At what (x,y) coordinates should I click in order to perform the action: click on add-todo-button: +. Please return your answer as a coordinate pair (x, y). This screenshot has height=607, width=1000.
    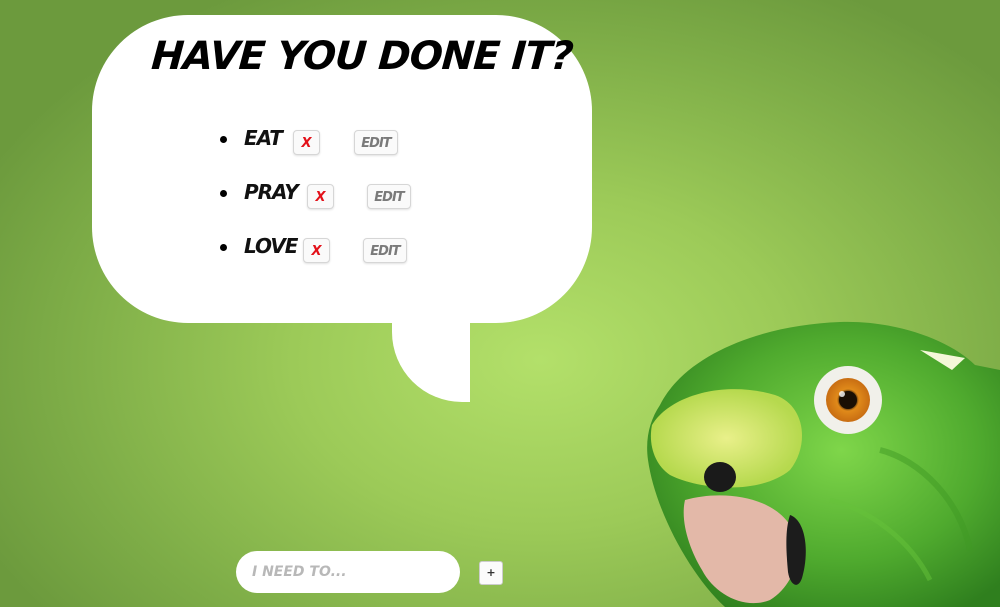
    Looking at the image, I should click on (491, 573).